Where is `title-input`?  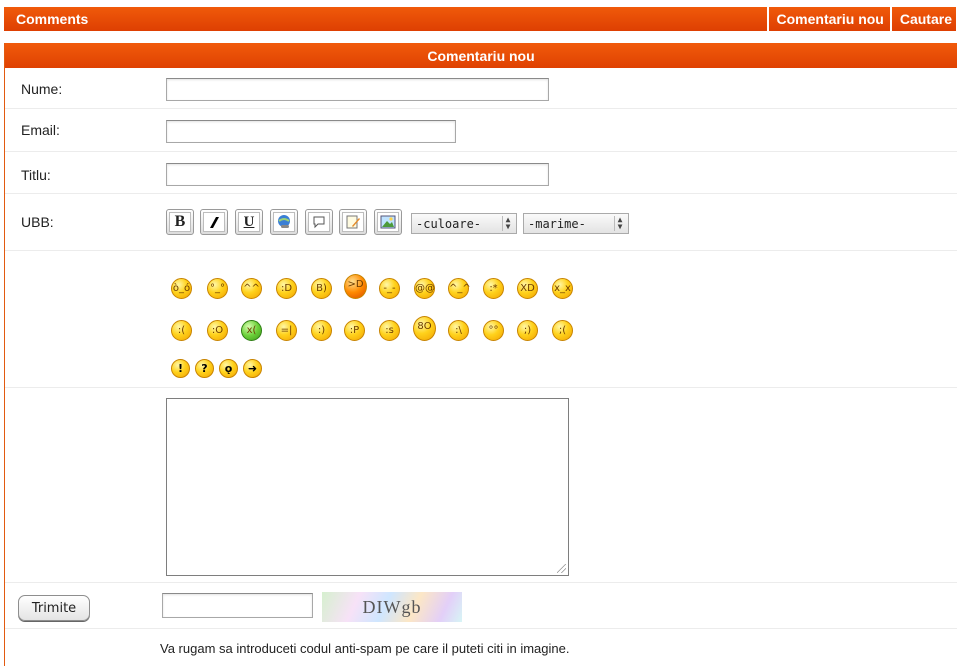
title-input is located at coordinates (357, 174).